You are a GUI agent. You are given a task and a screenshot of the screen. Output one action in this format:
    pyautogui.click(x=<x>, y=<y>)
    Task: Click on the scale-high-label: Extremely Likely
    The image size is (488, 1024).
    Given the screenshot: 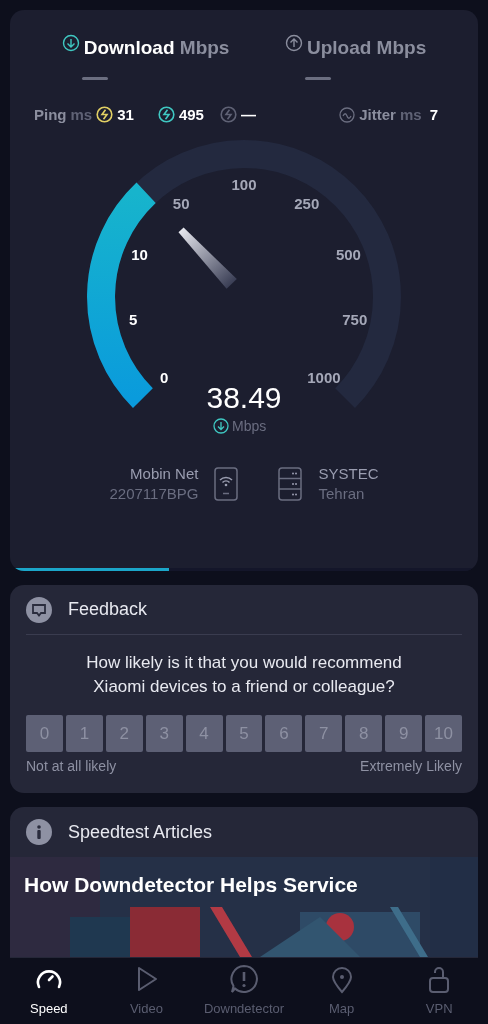 What is the action you would take?
    pyautogui.click(x=411, y=766)
    